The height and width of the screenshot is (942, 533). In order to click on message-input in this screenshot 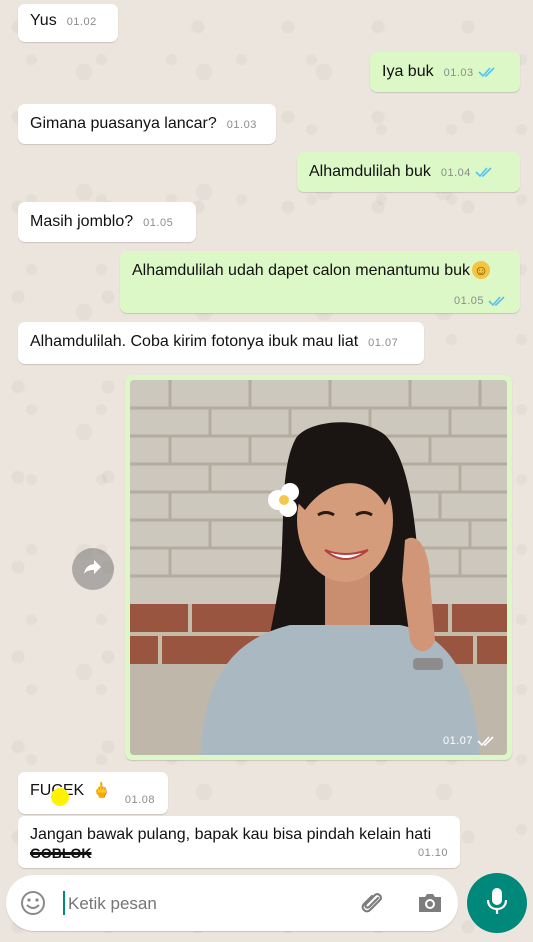, I will do `click(203, 904)`.